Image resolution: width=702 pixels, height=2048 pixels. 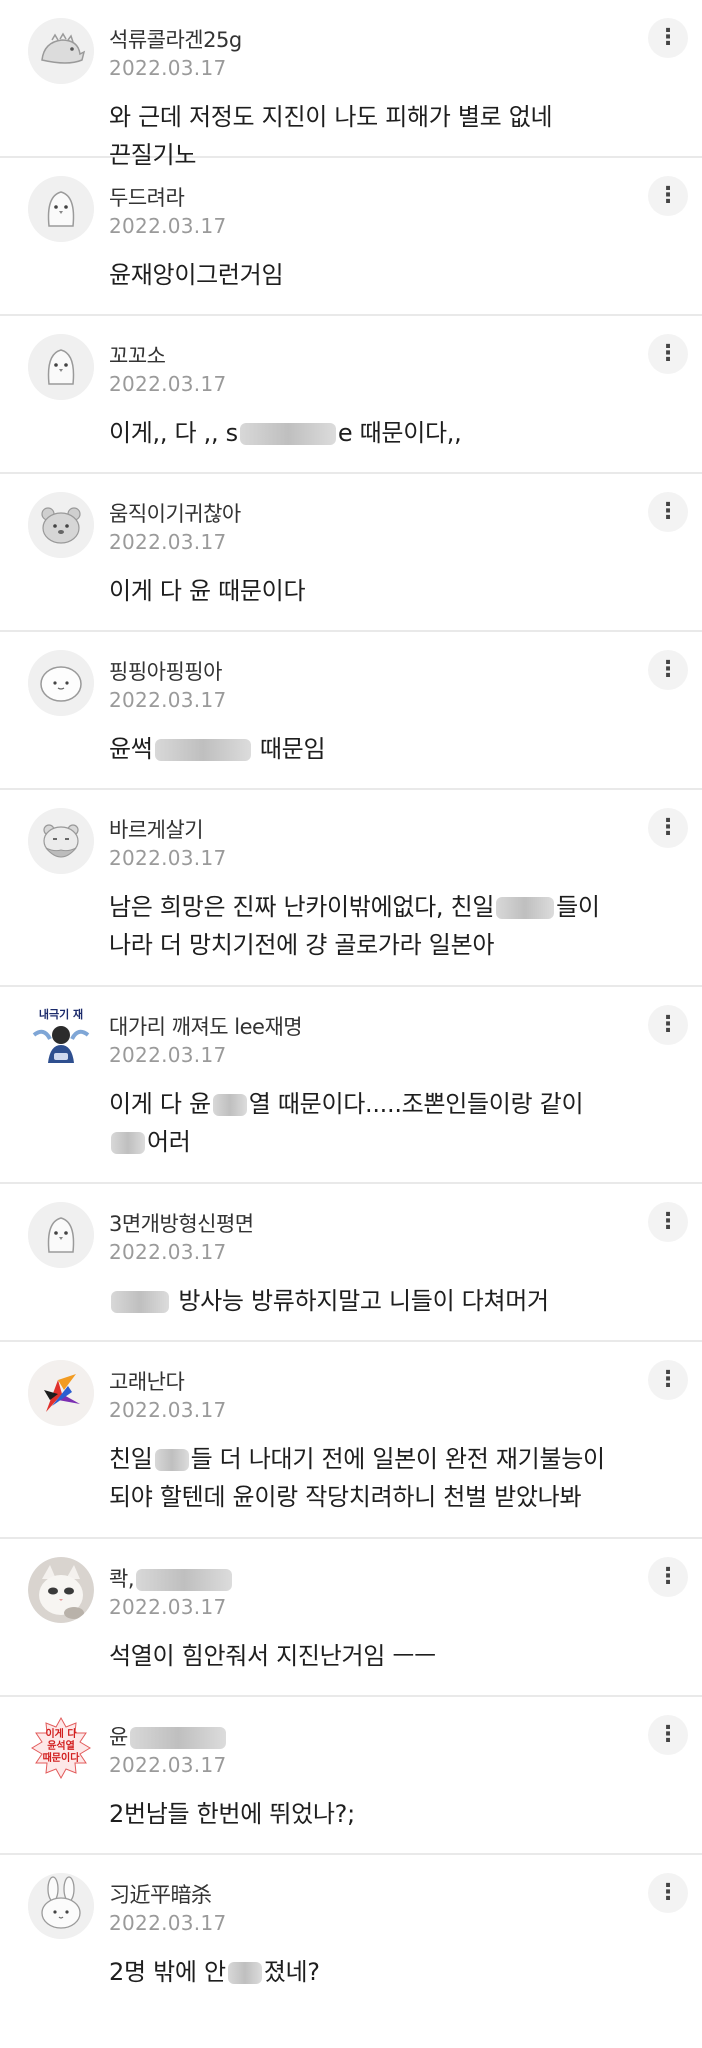 I want to click on comment-nickname: 두드려라, so click(x=147, y=197).